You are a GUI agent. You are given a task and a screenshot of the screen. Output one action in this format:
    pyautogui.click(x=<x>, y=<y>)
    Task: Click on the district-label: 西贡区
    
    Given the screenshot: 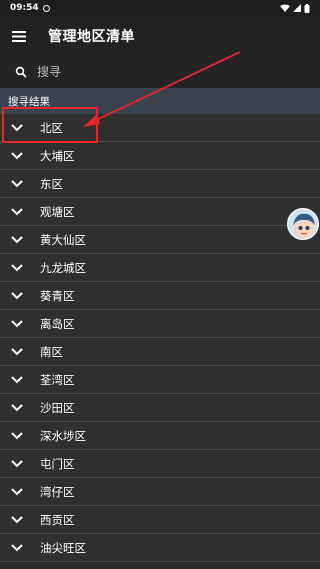 What is the action you would take?
    pyautogui.click(x=57, y=519)
    